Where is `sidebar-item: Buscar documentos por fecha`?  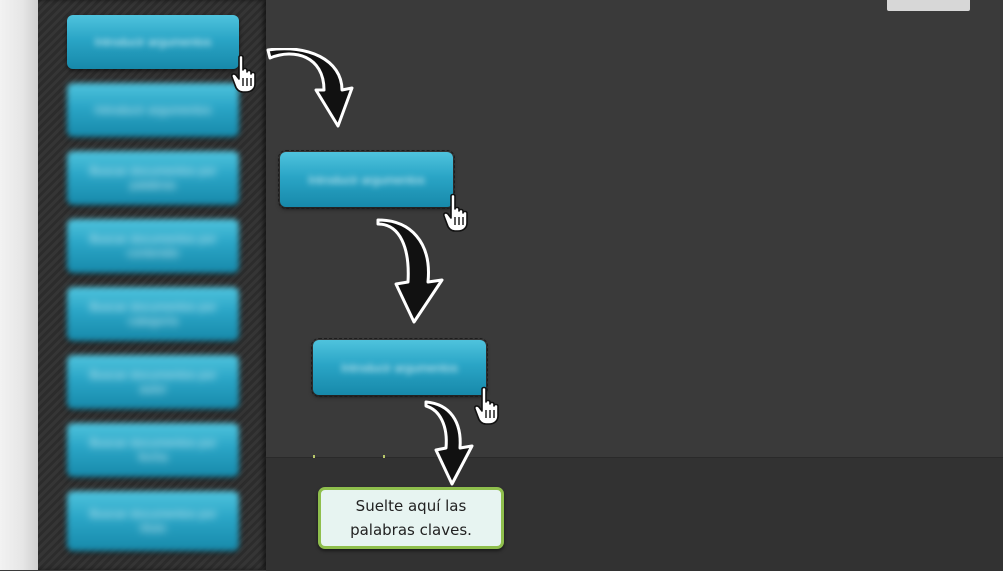 sidebar-item: Buscar documentos por fecha is located at coordinates (153, 450).